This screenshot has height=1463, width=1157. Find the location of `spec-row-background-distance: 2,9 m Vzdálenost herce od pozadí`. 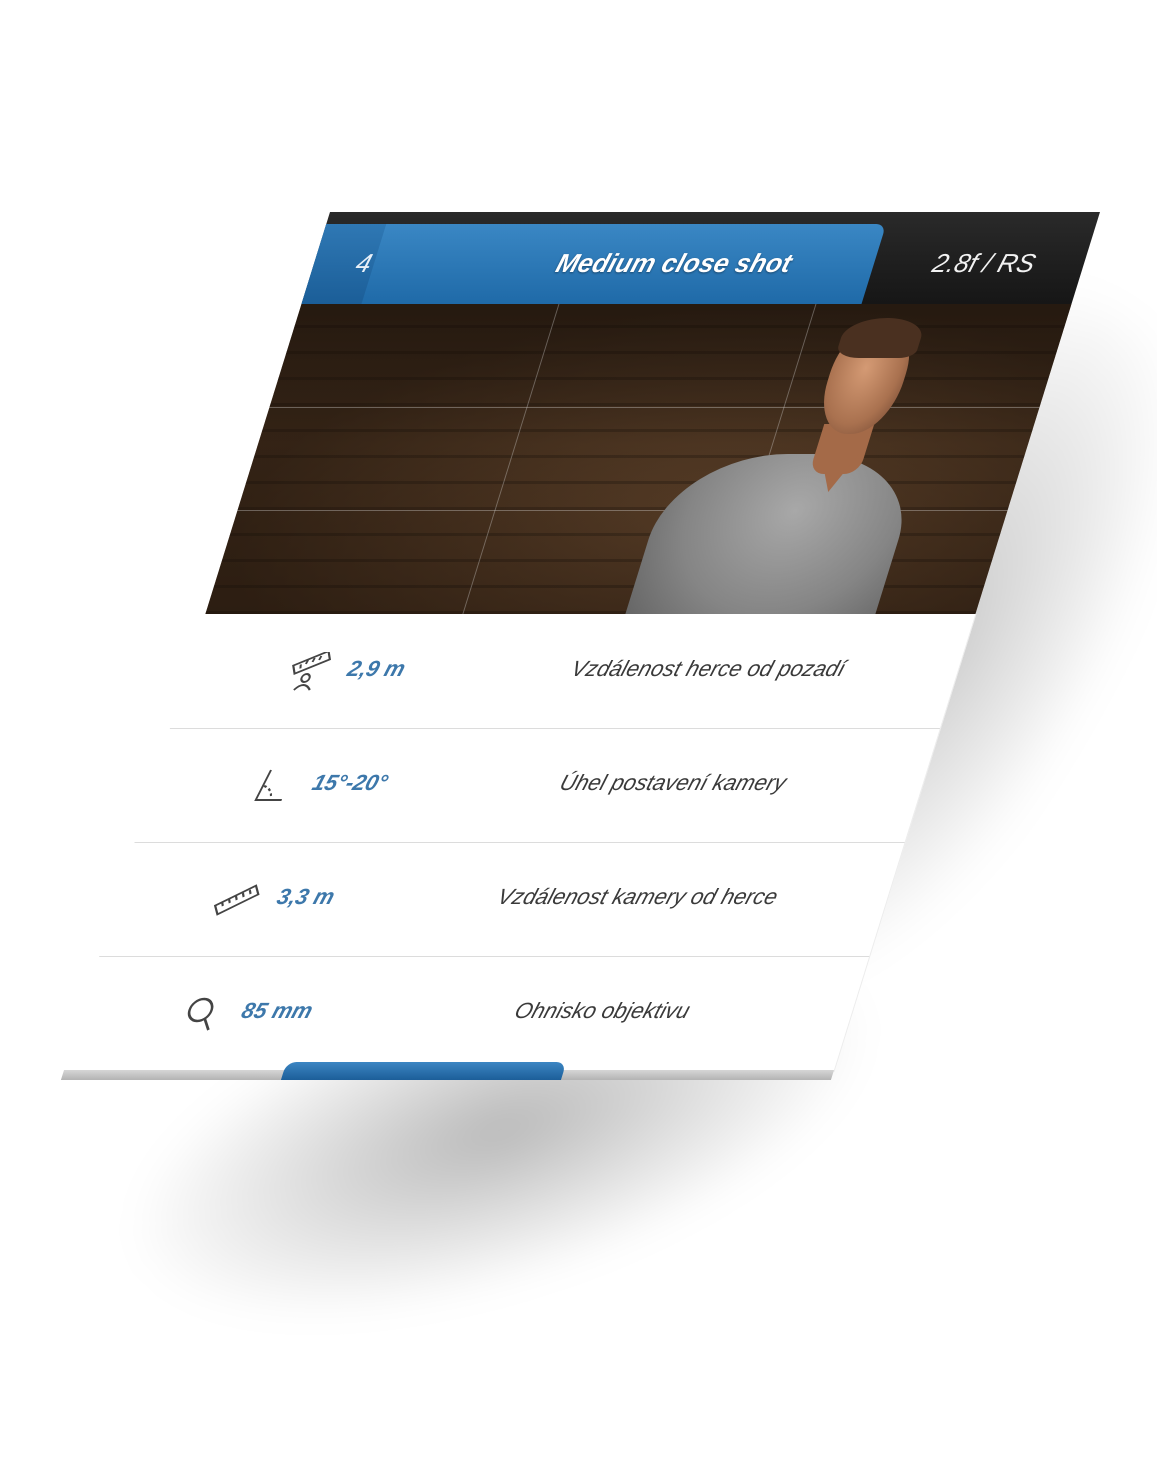

spec-row-background-distance: 2,9 m Vzdálenost herce od pozadí is located at coordinates (572, 671).